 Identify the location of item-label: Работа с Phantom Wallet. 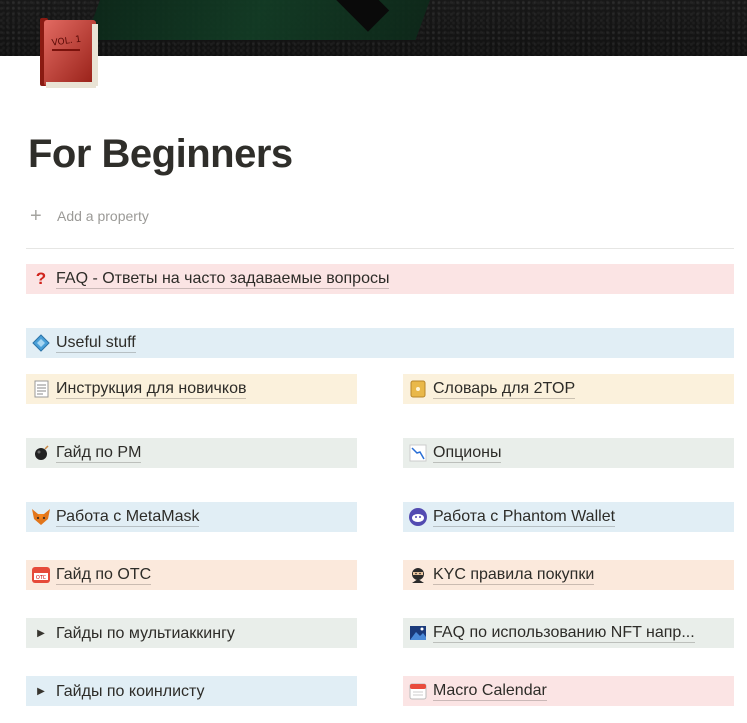
(524, 517).